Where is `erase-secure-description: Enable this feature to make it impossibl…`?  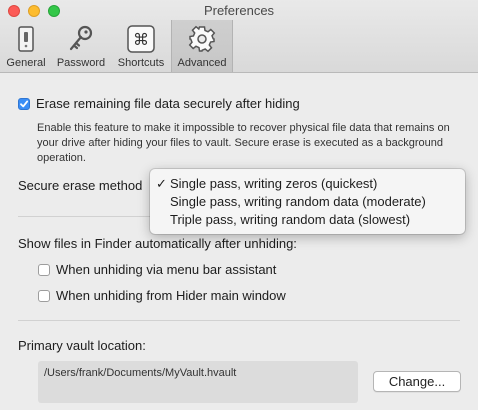
erase-secure-description: Enable this feature to make it impossibl… is located at coordinates (243, 143).